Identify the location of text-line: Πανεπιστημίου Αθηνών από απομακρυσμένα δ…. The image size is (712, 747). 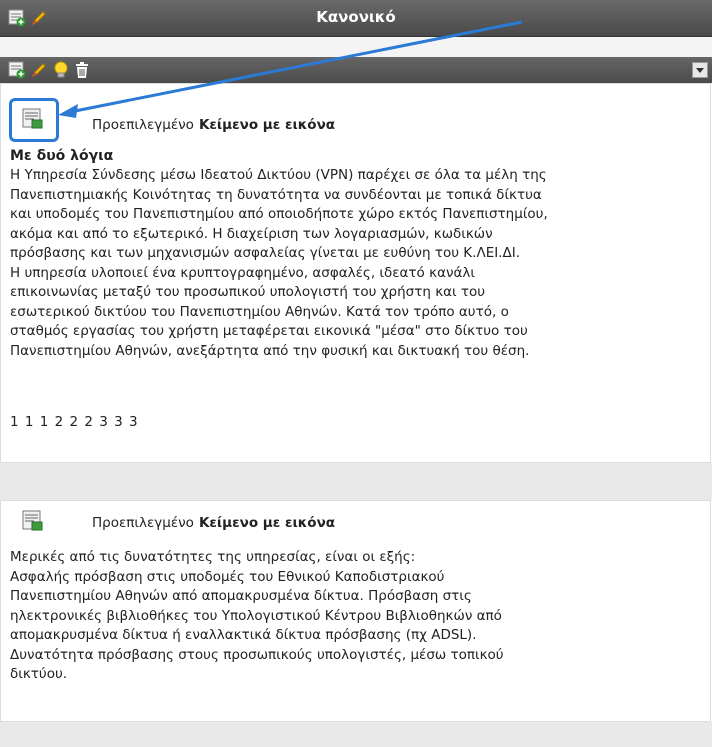
(241, 596).